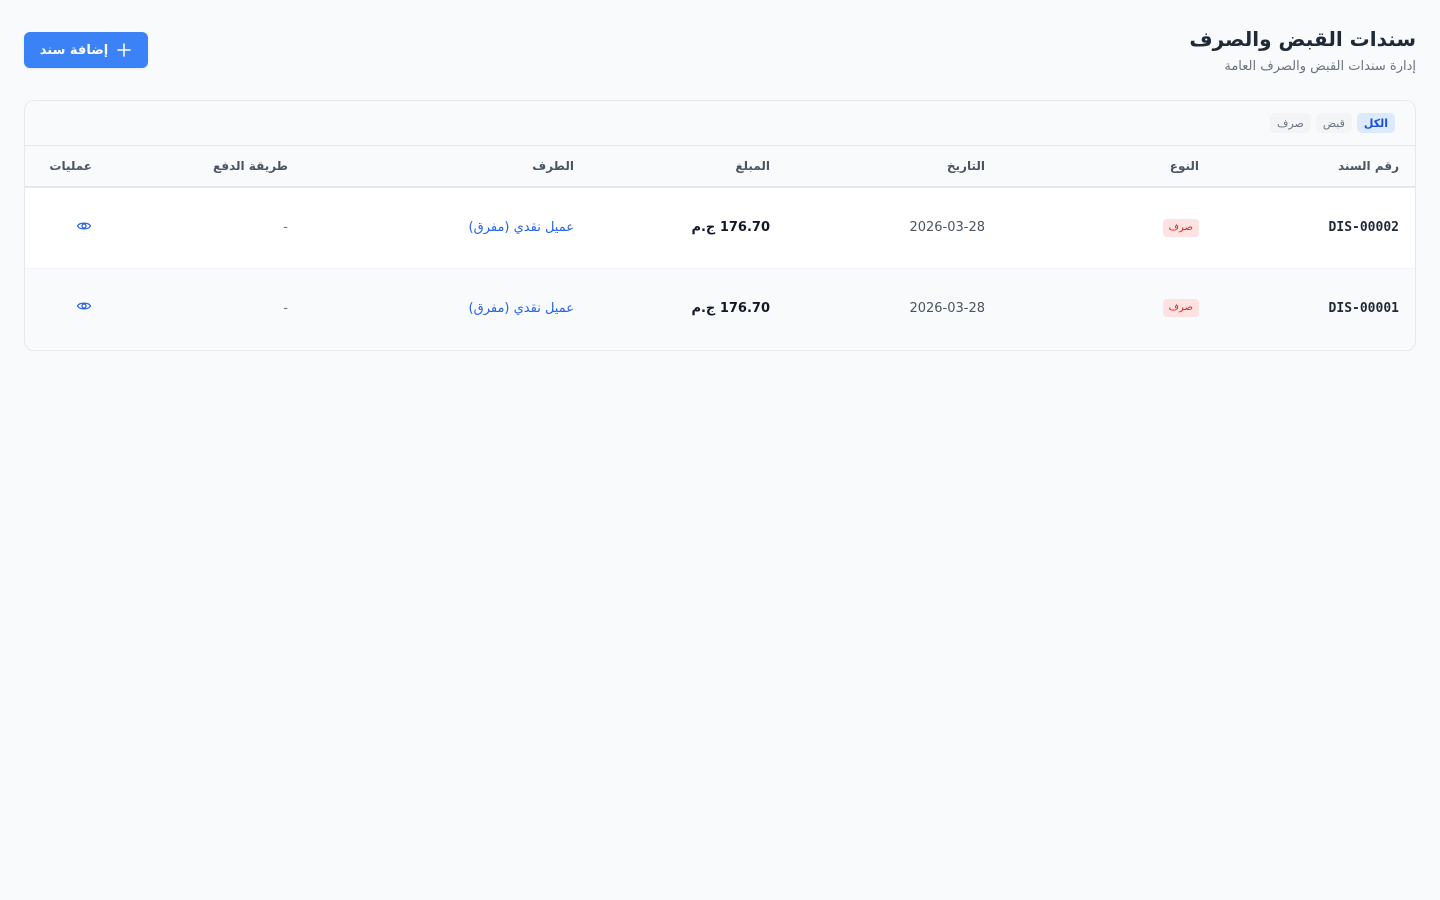 The image size is (1440, 900). What do you see at coordinates (1363, 228) in the screenshot?
I see `voucher-number: DIS-00002` at bounding box center [1363, 228].